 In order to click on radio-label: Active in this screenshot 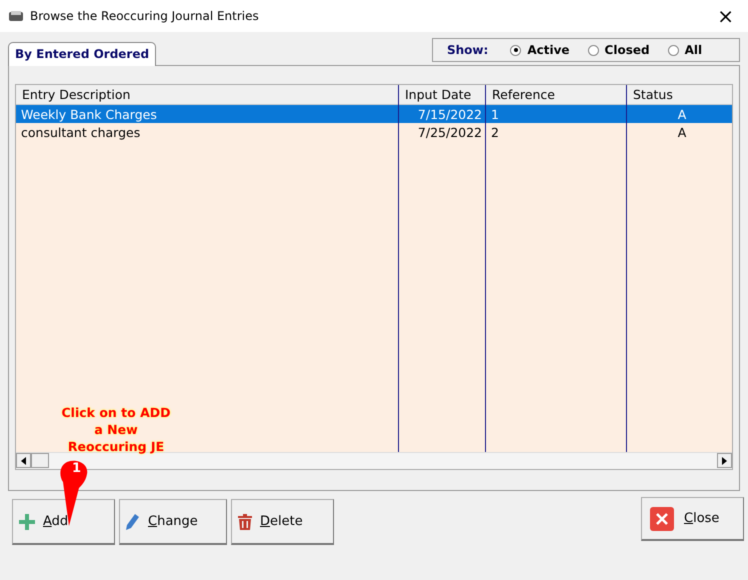, I will do `click(548, 50)`.